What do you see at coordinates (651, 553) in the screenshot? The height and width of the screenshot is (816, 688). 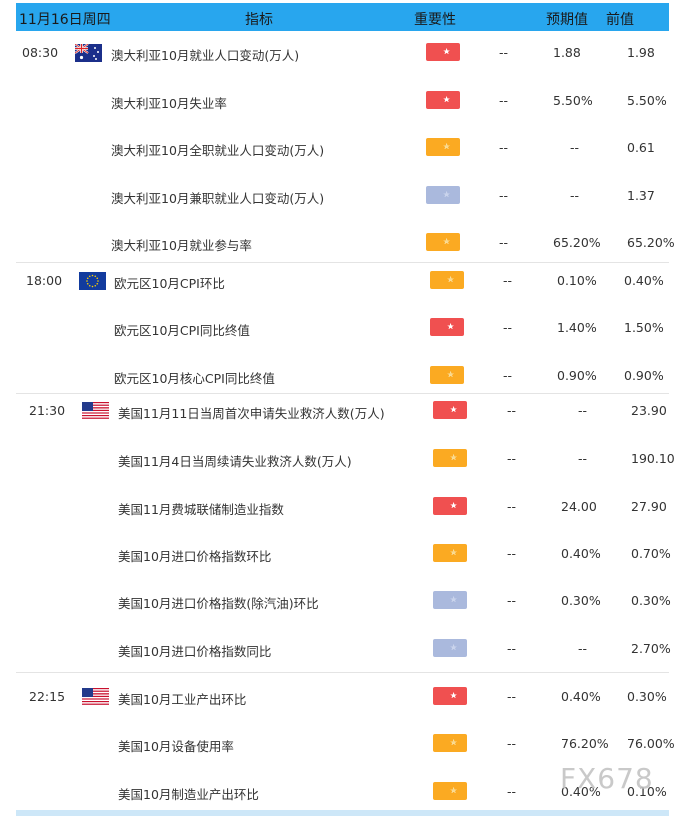 I see `previous-value: 0.70%` at bounding box center [651, 553].